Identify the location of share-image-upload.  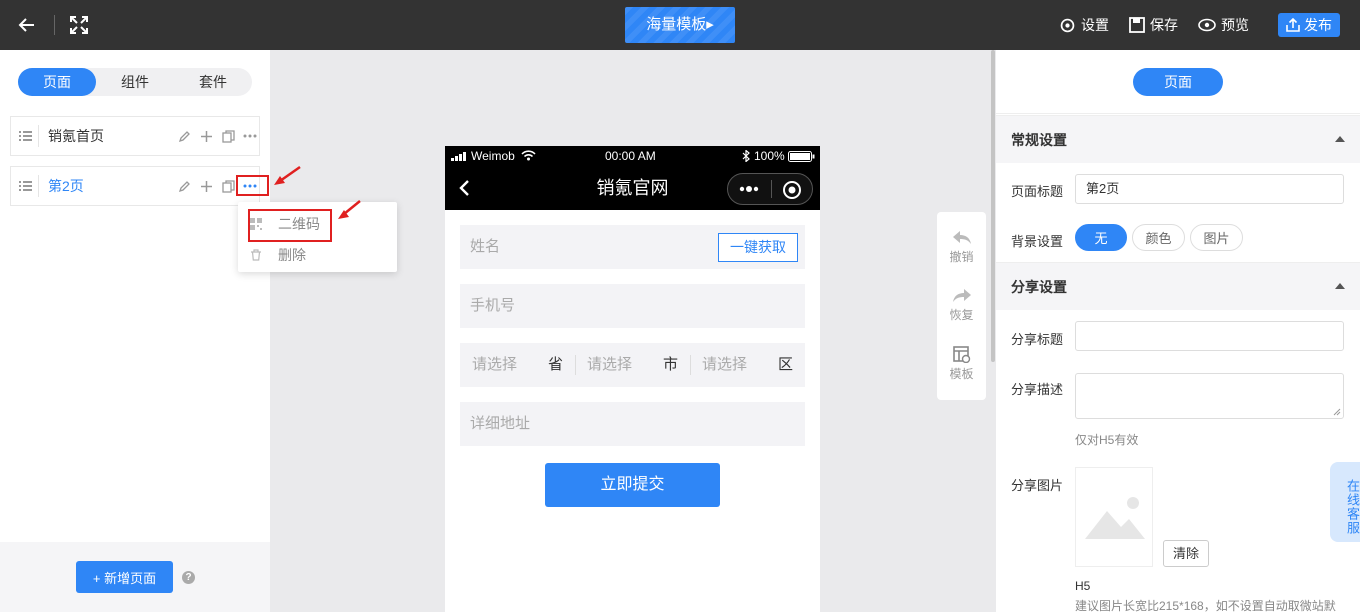
(1114, 517).